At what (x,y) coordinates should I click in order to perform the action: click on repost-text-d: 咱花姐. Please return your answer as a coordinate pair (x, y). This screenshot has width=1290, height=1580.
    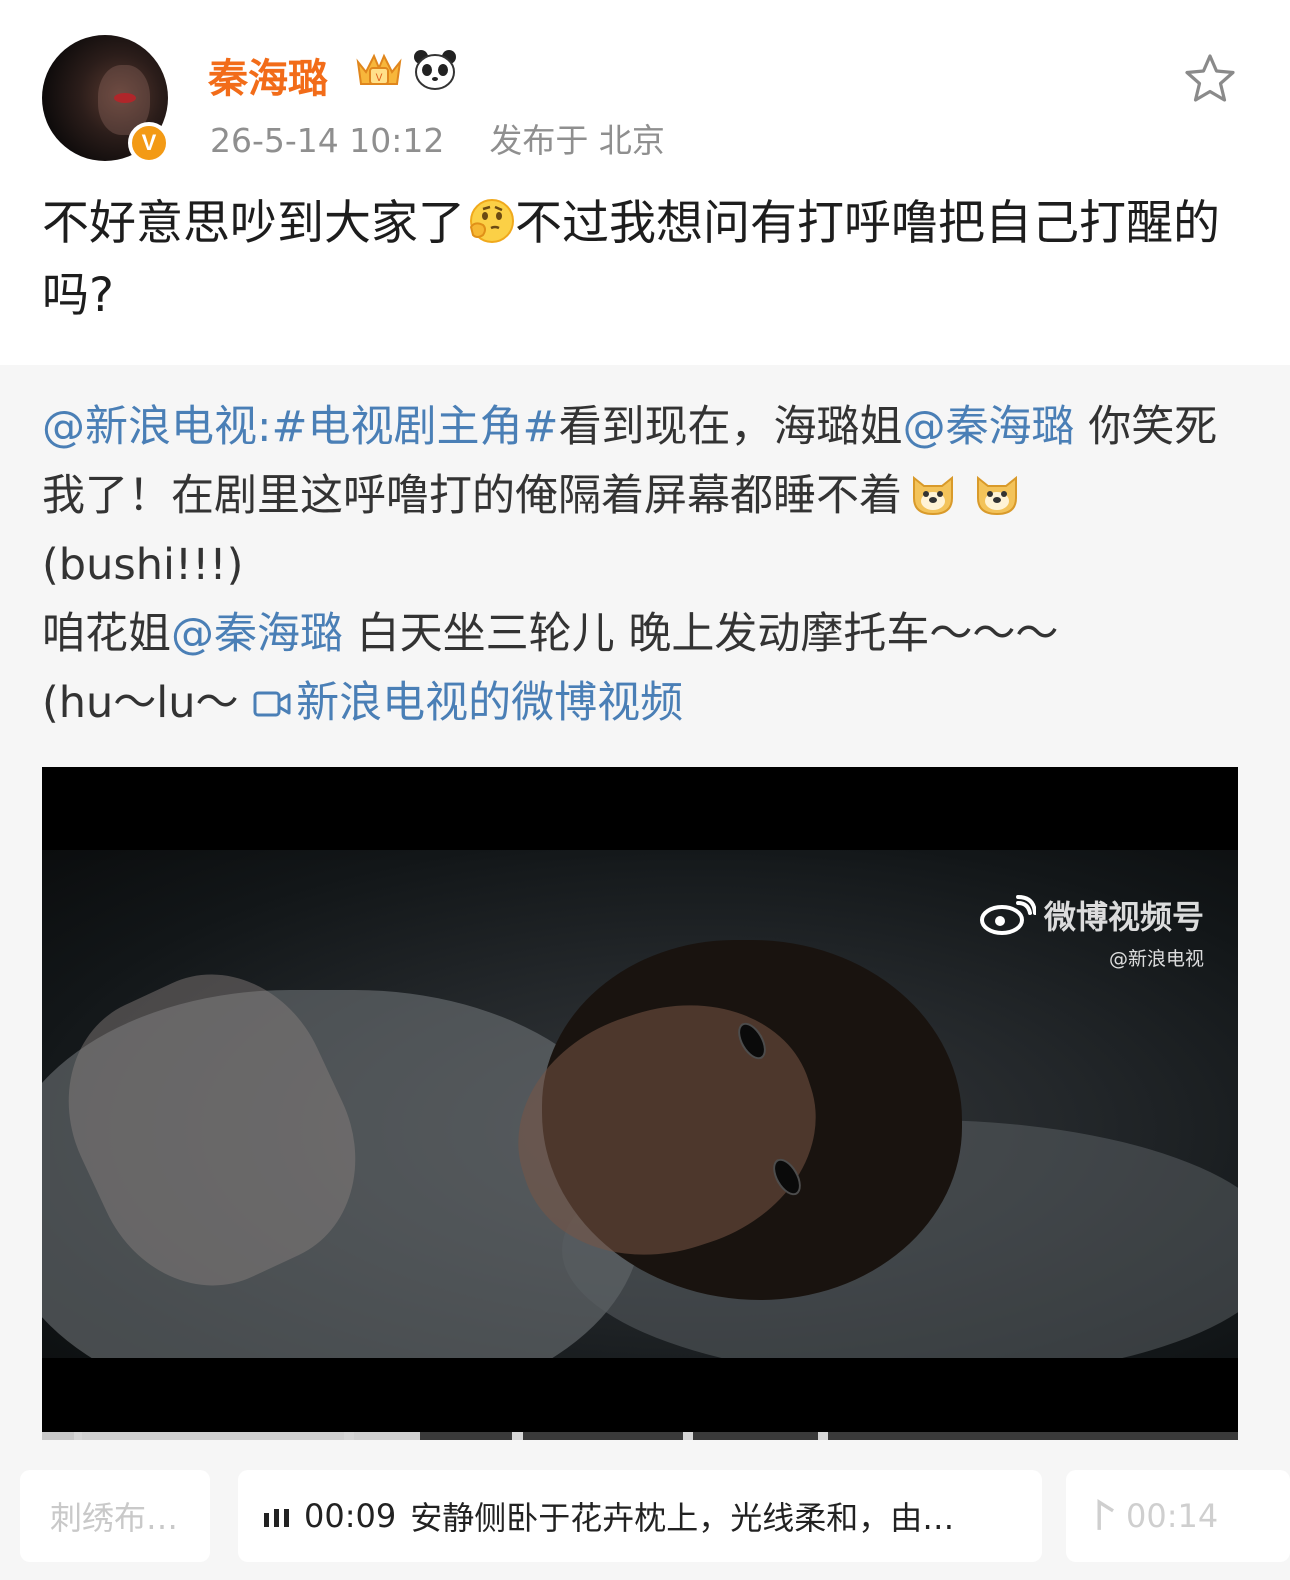
    Looking at the image, I should click on (106, 634).